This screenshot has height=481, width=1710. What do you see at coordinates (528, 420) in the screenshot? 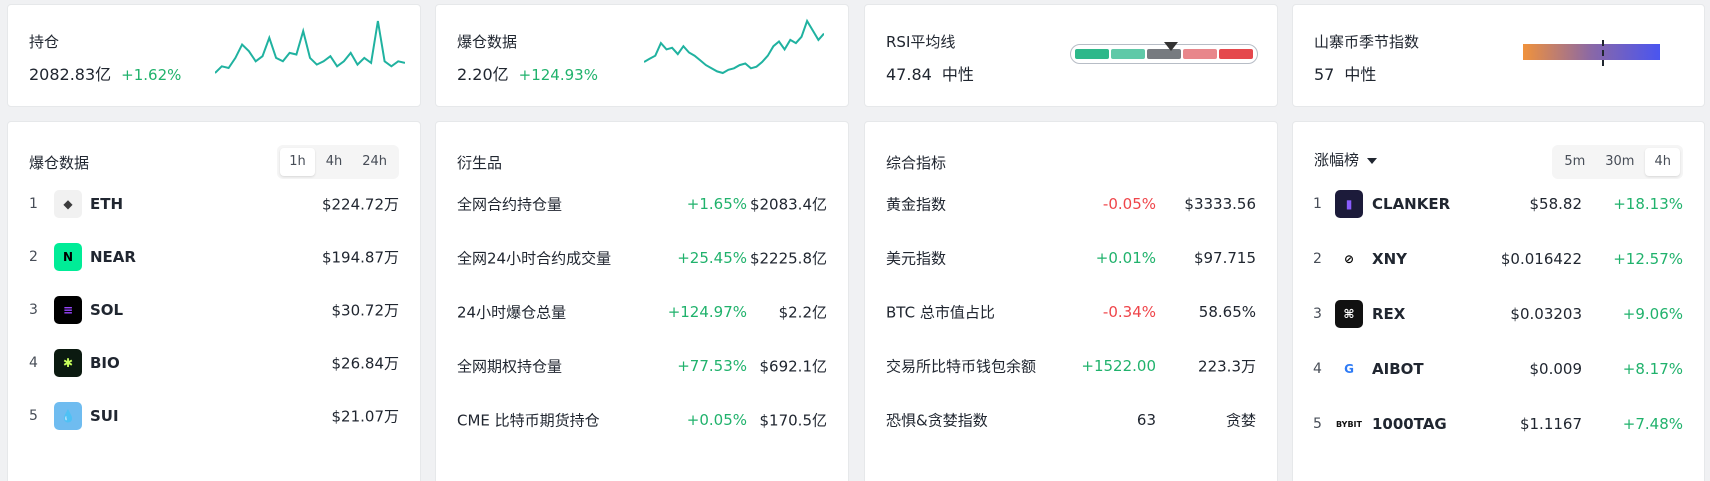
I see `metric-name: CME 比特币期货持仓` at bounding box center [528, 420].